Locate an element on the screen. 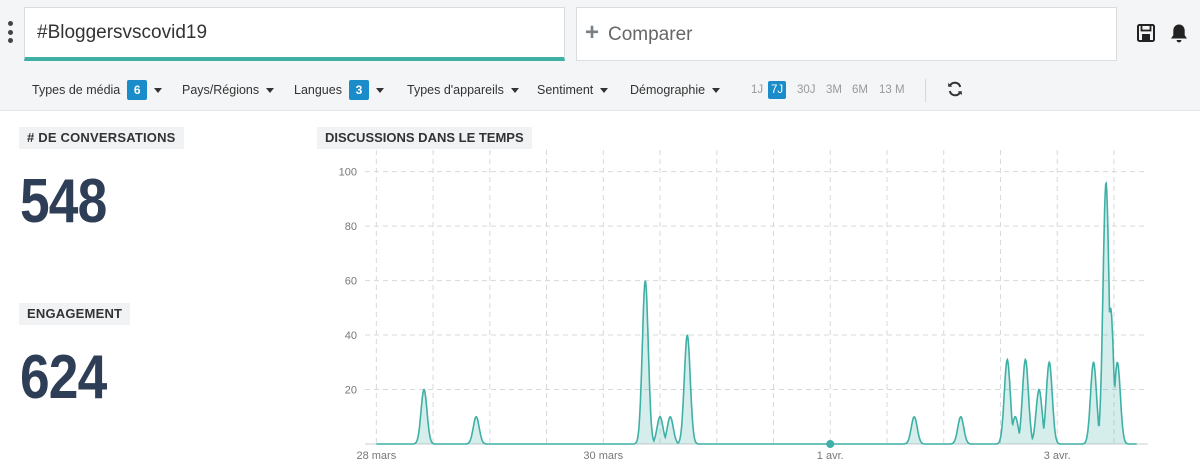 This screenshot has height=470, width=1200. compare-label: Comparer is located at coordinates (650, 34).